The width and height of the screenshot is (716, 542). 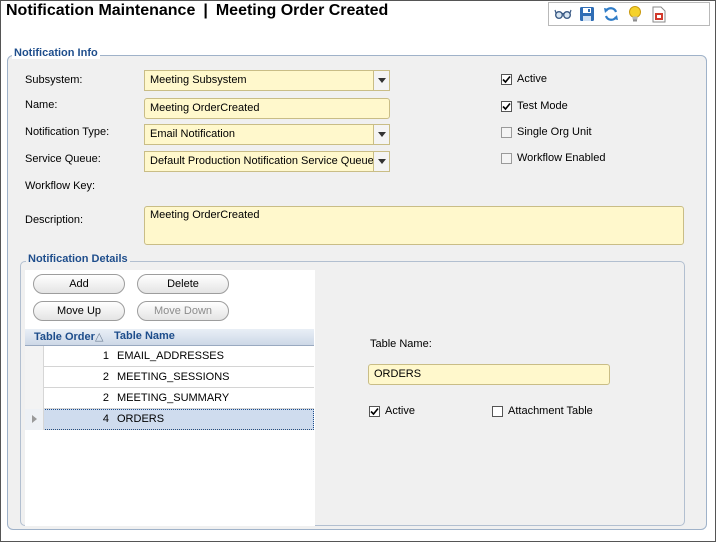 What do you see at coordinates (79, 311) in the screenshot?
I see `move-up-button: Move Up` at bounding box center [79, 311].